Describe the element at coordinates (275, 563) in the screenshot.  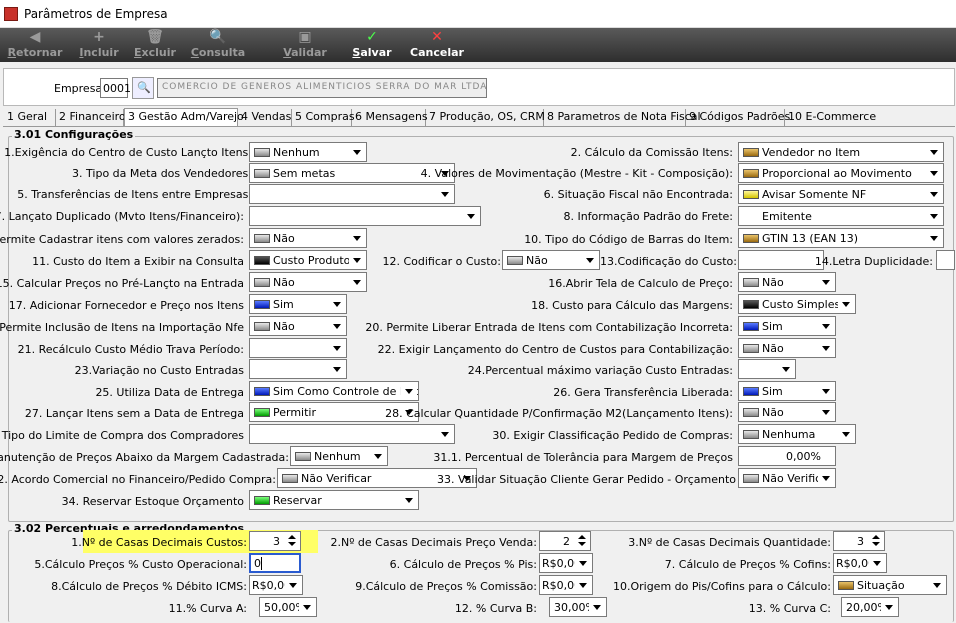
I see `custo-operacional-input: 0` at that location.